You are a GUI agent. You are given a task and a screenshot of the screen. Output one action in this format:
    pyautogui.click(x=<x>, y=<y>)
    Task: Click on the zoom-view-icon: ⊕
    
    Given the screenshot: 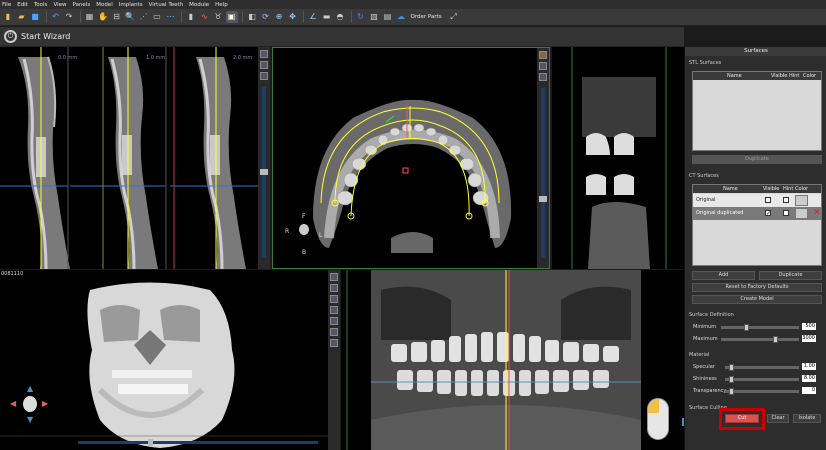 What is the action you would take?
    pyautogui.click(x=279, y=17)
    